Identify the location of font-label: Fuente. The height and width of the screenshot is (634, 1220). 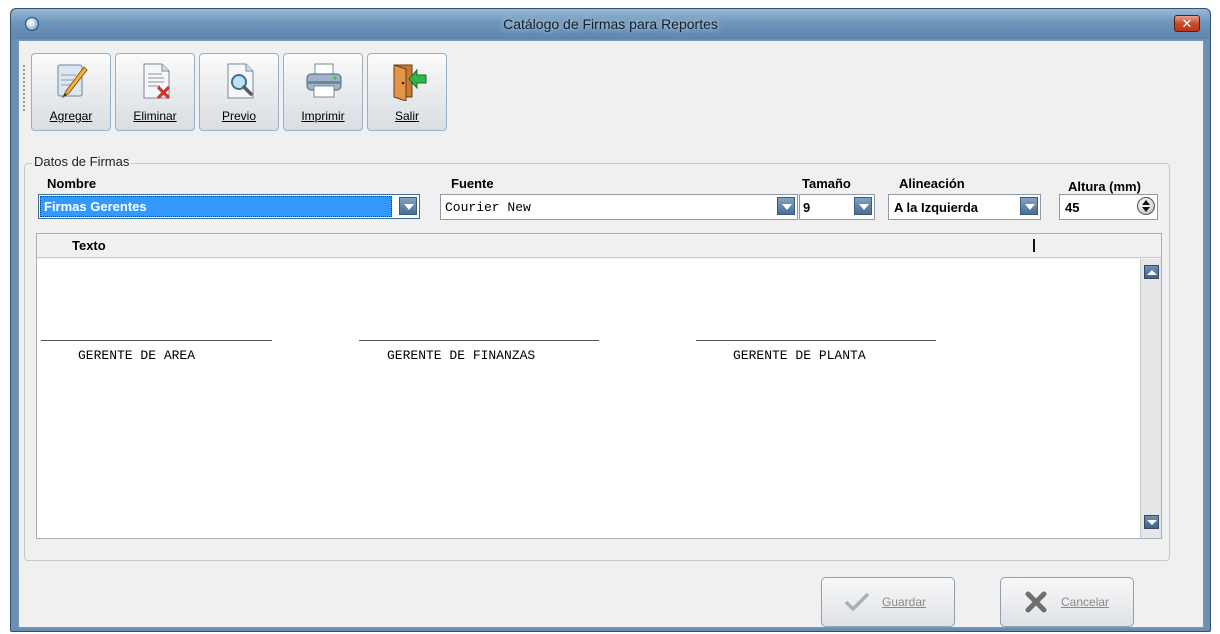
(472, 183).